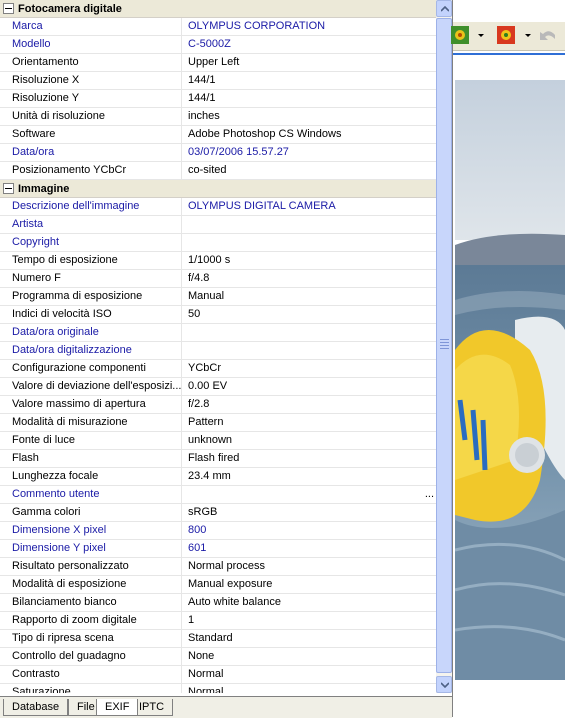 This screenshot has width=565, height=718. I want to click on vertical-scrollbar, so click(444, 346).